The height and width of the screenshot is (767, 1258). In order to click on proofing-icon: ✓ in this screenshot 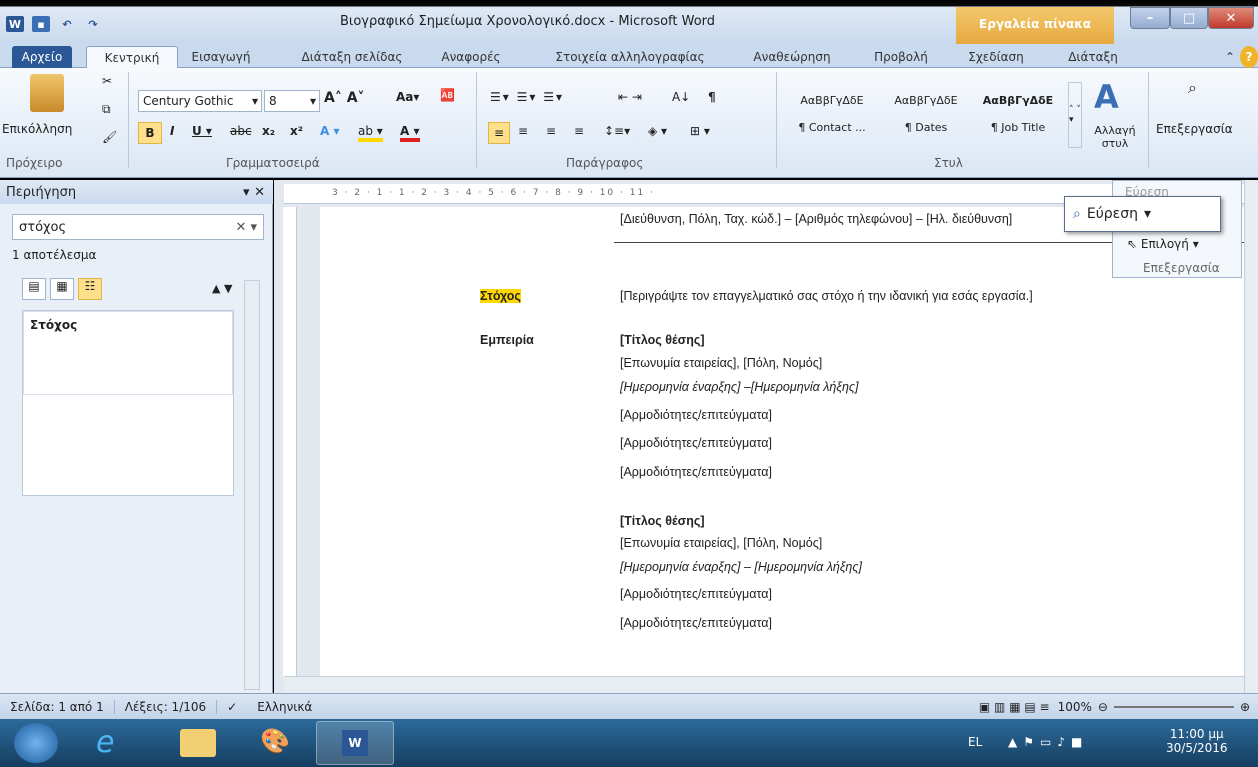, I will do `click(231, 706)`.